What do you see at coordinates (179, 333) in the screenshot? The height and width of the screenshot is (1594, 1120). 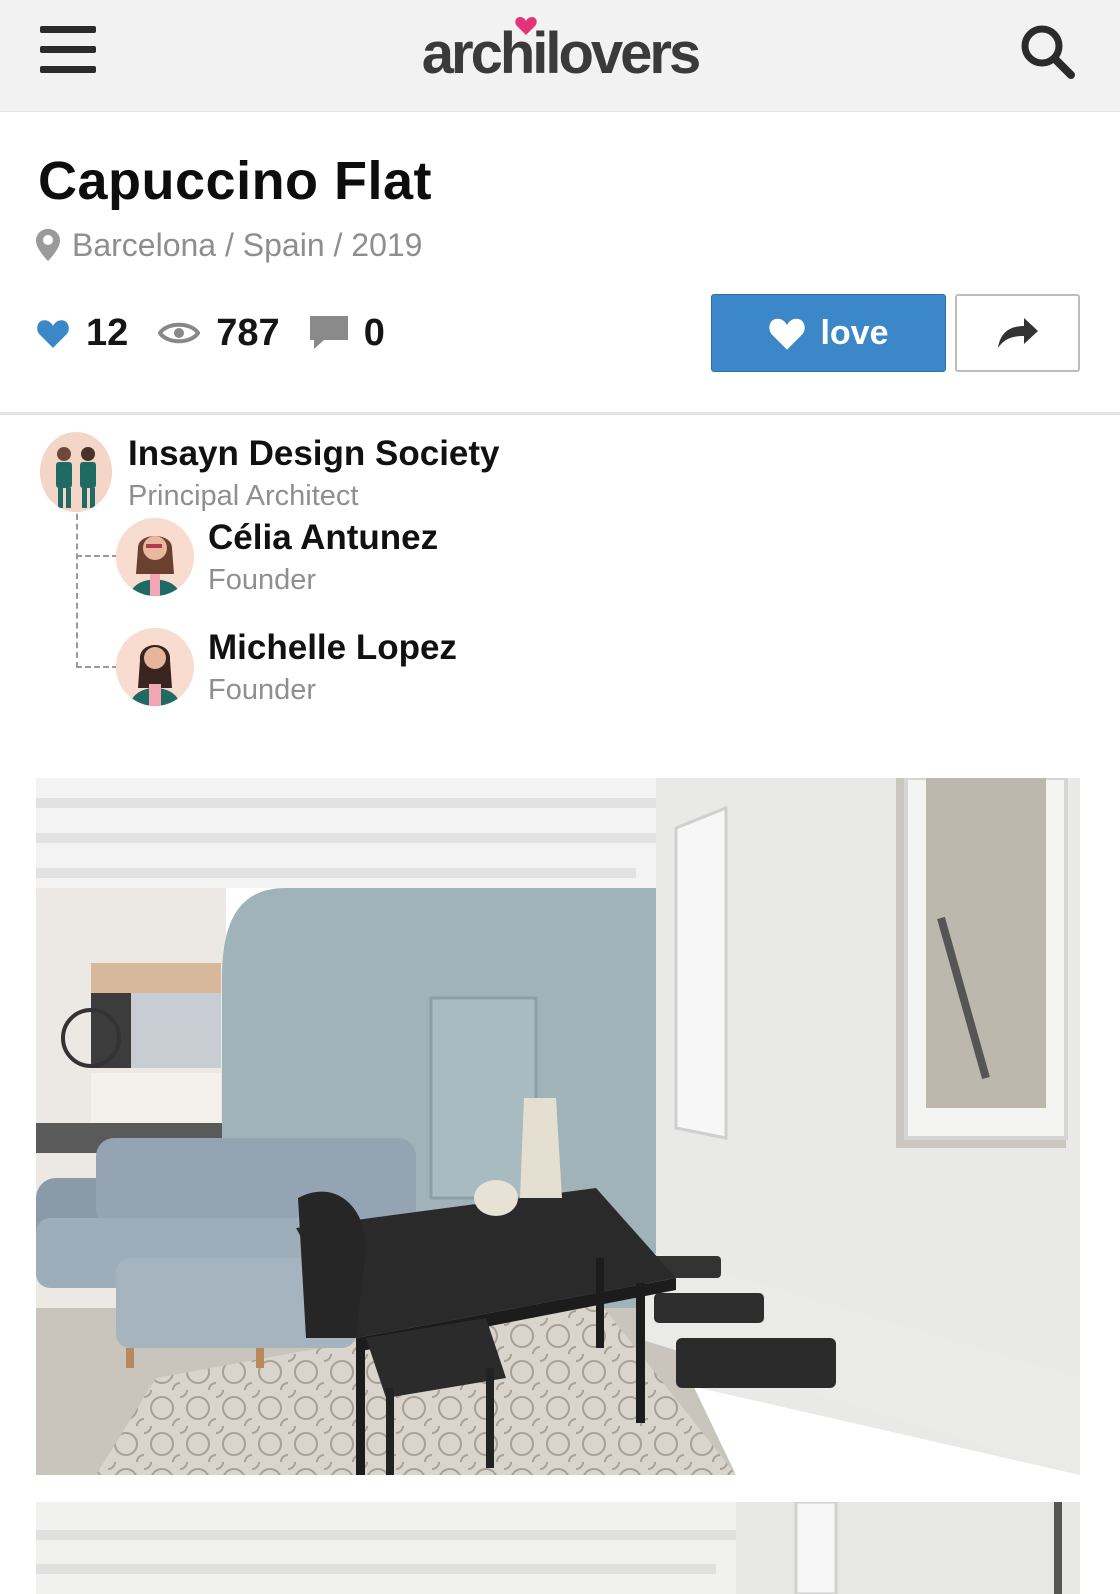 I see `eye-icon` at bounding box center [179, 333].